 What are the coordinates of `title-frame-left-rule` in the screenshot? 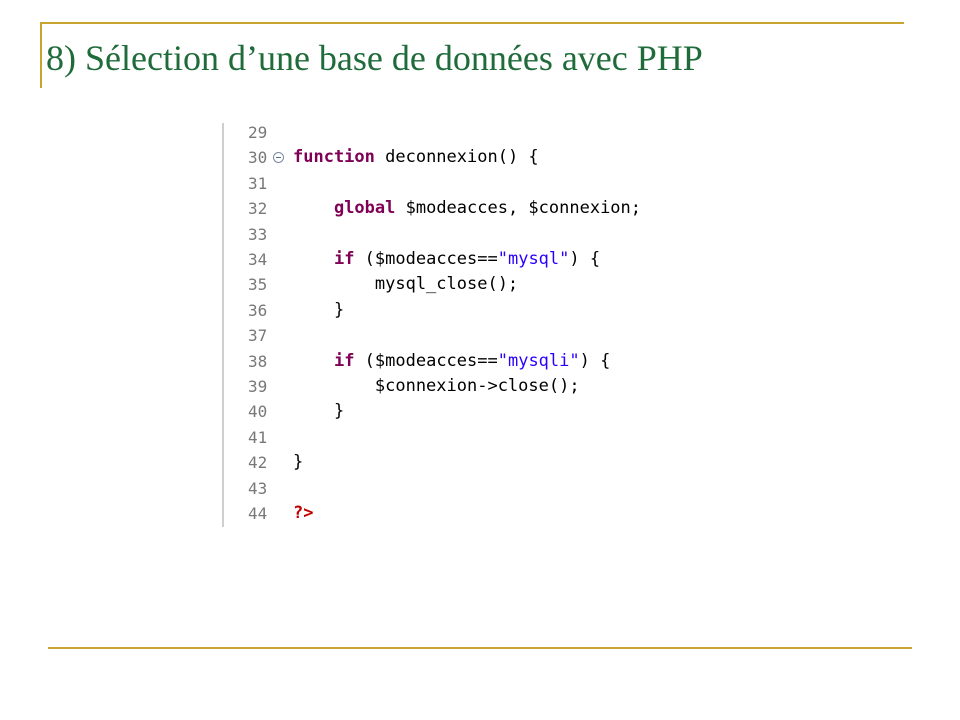 It's located at (41, 55).